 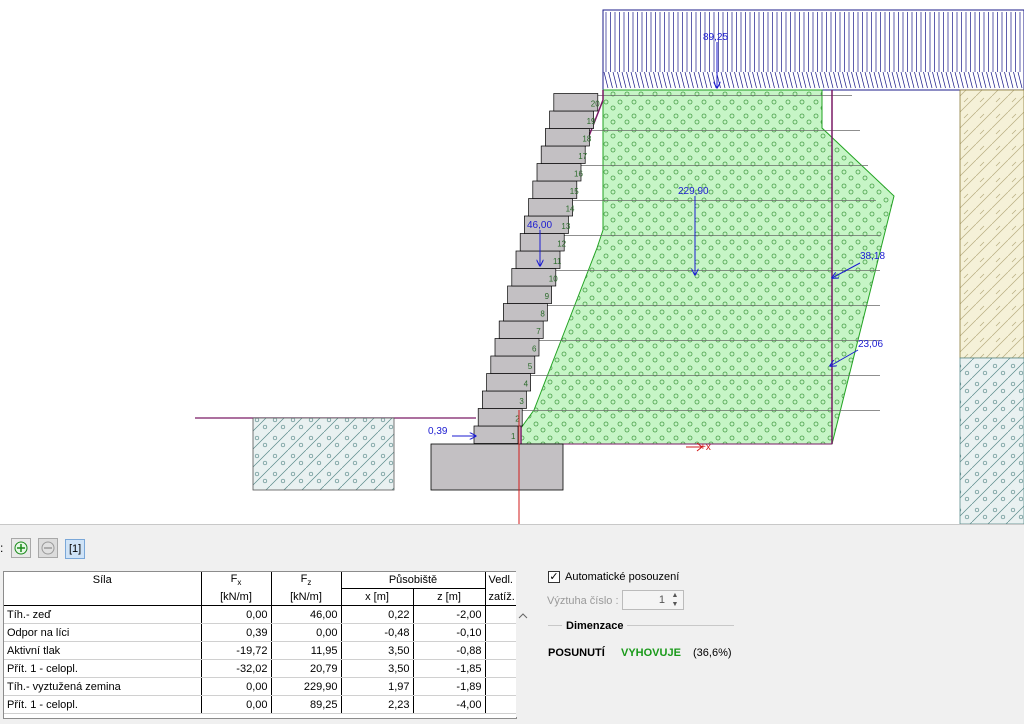 What do you see at coordinates (622, 577) in the screenshot?
I see `auto-check-label: Automatické posouzení` at bounding box center [622, 577].